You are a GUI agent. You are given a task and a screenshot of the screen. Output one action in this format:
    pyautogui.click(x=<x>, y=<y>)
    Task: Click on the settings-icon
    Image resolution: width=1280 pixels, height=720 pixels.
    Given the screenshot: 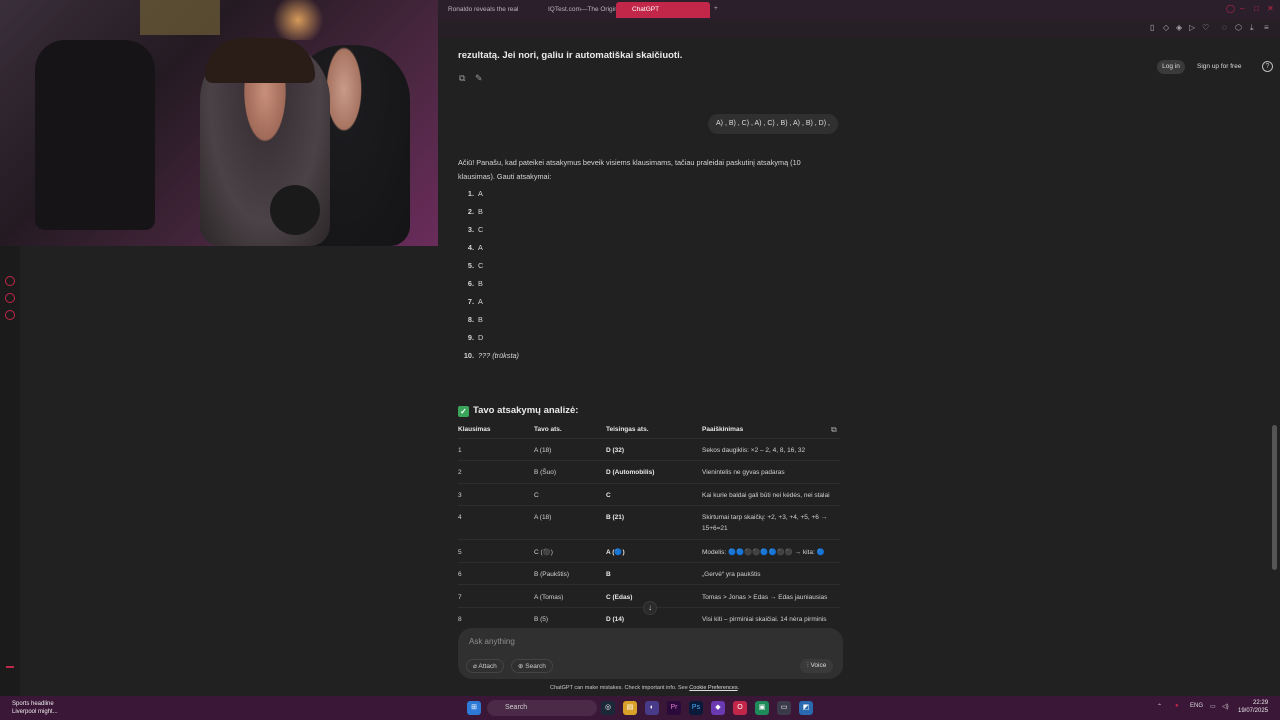 What is the action you would take?
    pyautogui.click(x=10, y=315)
    